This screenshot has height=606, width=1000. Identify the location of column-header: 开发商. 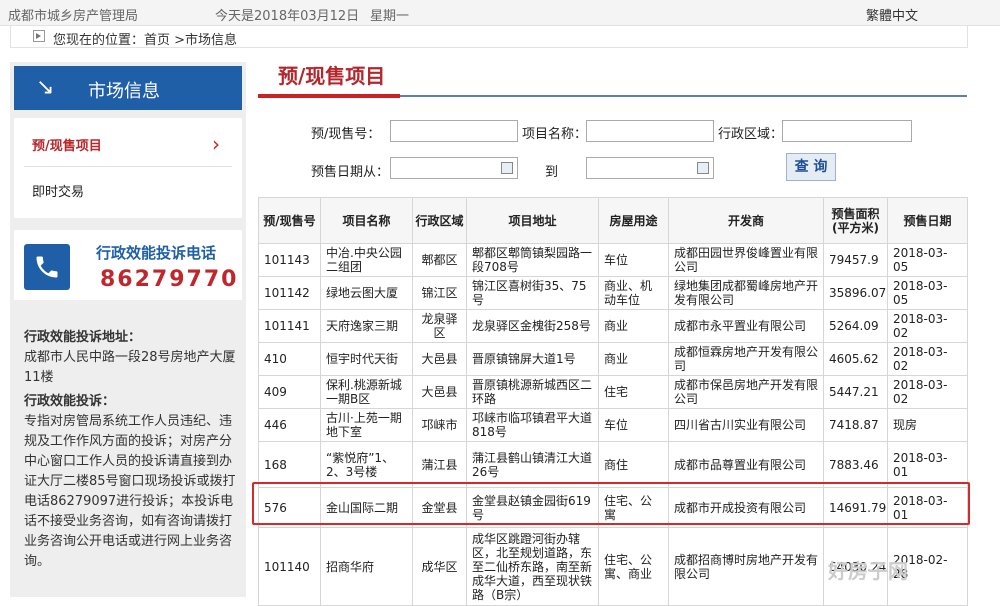
(746, 220).